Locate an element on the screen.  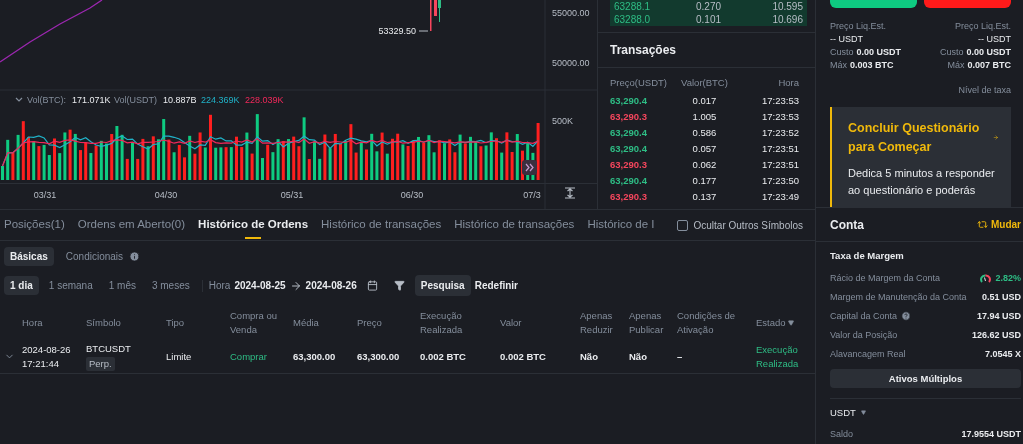
account-value: 2.82% is located at coordinates (1008, 277).